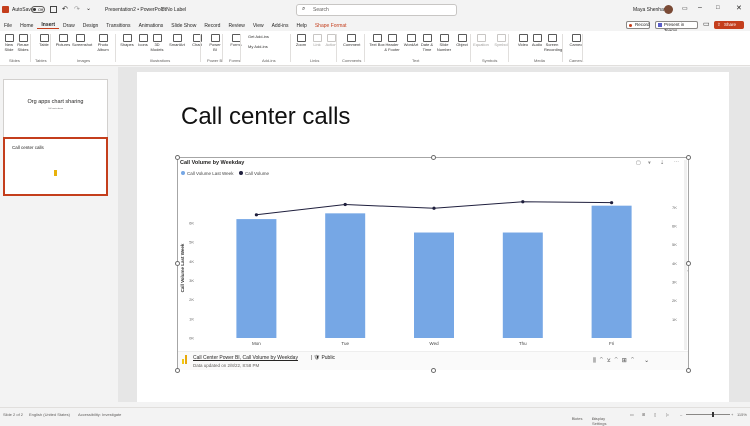 The height and width of the screenshot is (426, 750). What do you see at coordinates (23, 43) in the screenshot?
I see `ribbon-button-reuse-slides: Reuse Slides` at bounding box center [23, 43].